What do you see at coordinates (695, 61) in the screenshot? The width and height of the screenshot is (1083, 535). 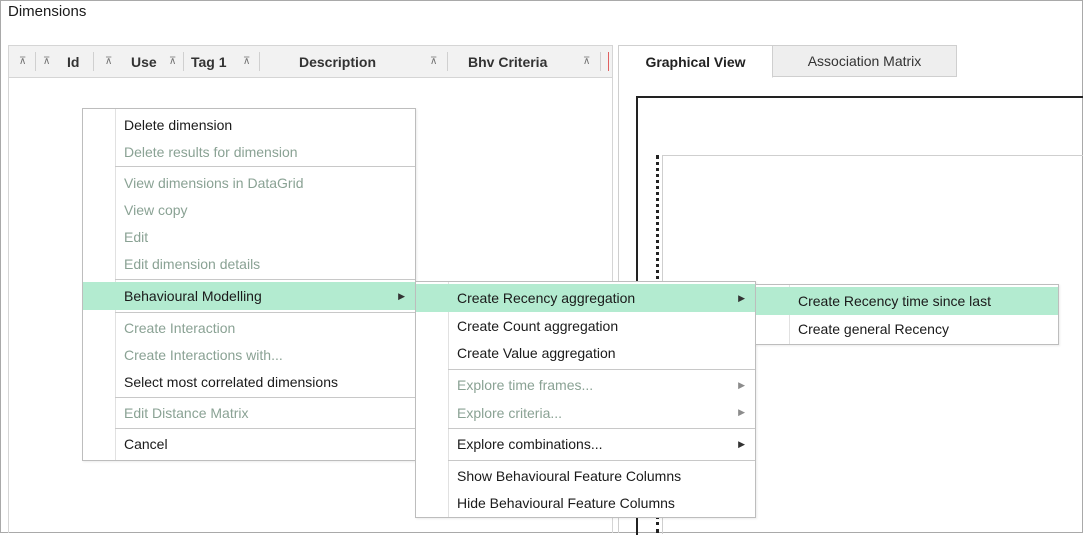 I see `tab-graphical-view: Graphical View` at bounding box center [695, 61].